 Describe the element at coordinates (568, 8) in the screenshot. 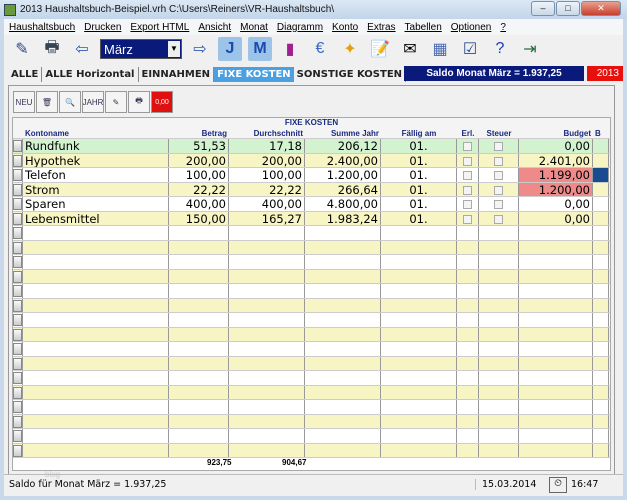

I see `maximize-button: □` at that location.